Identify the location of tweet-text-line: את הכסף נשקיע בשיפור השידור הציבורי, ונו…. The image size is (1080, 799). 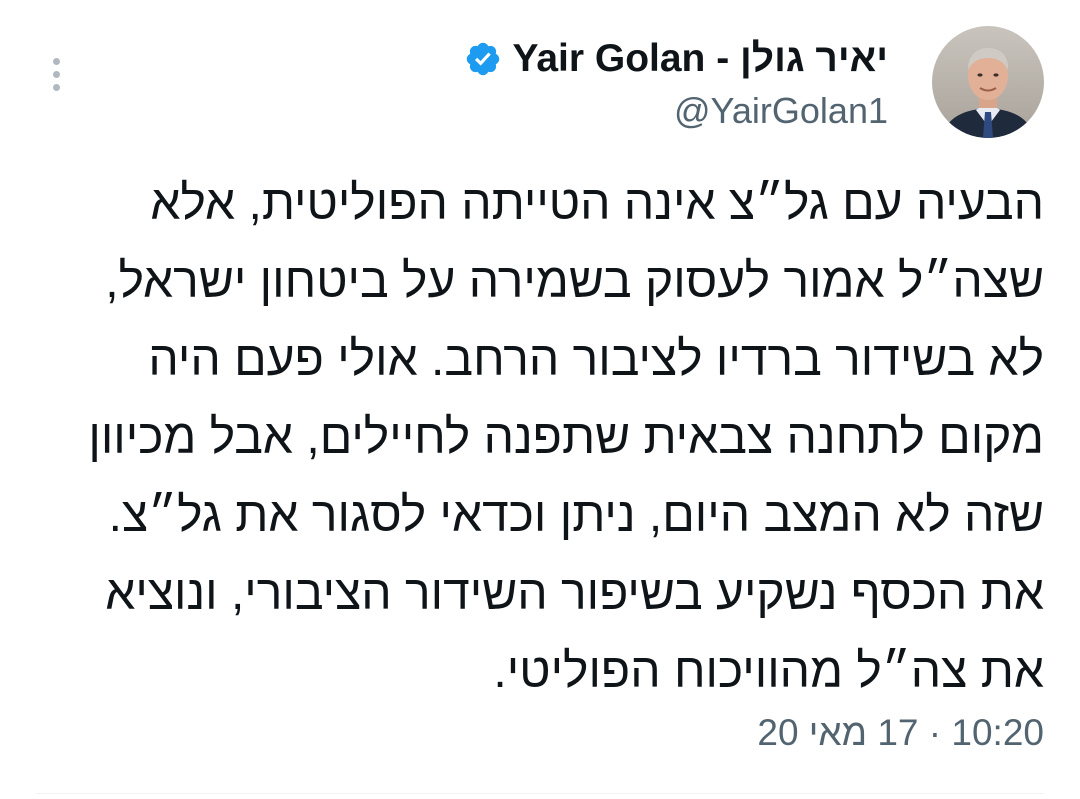
(574, 593).